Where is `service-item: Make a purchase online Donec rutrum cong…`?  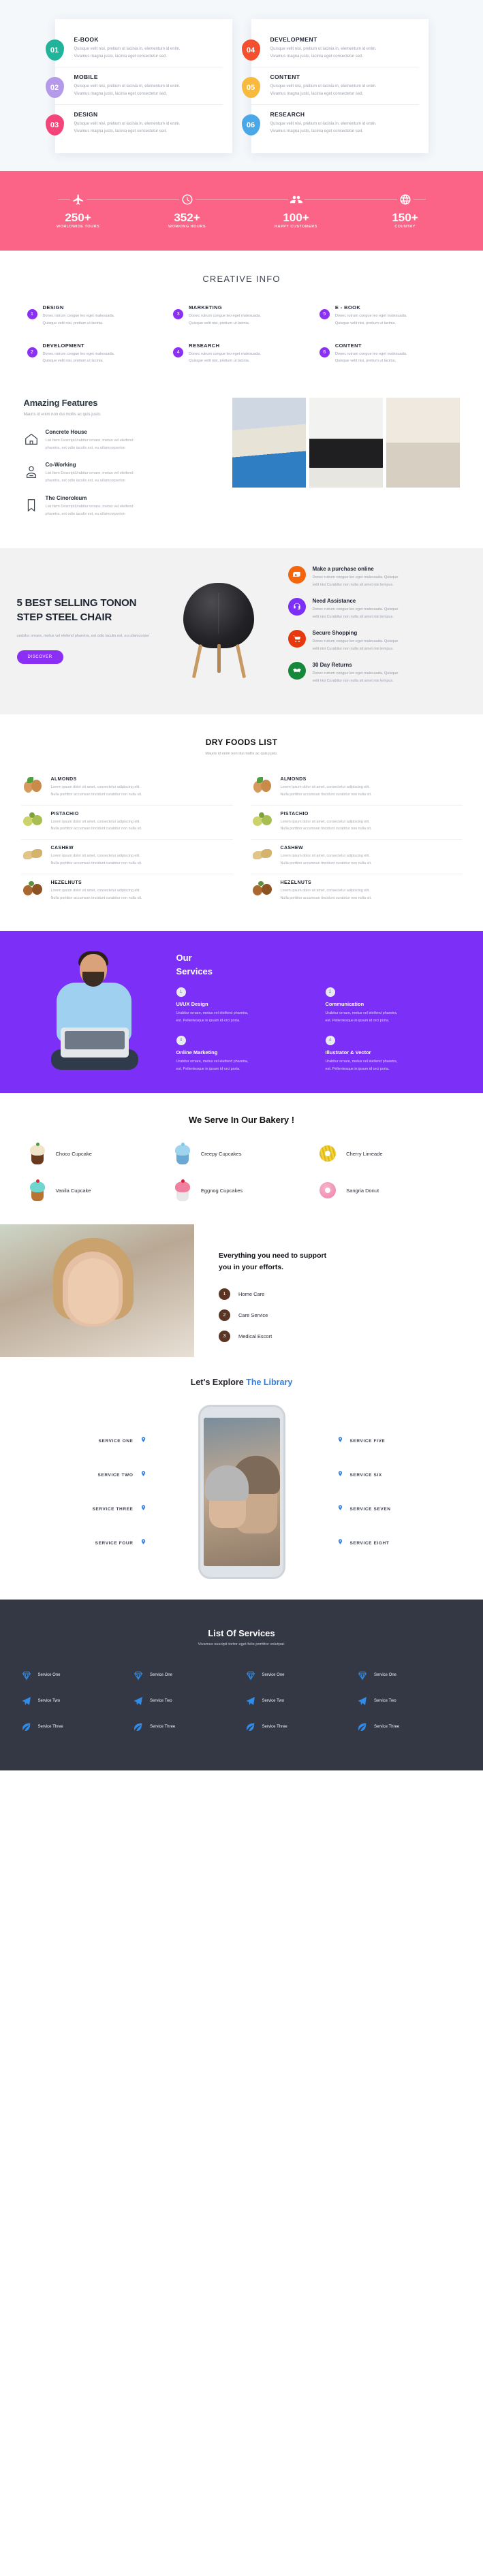 service-item: Make a purchase online Donec rutrum cong… is located at coordinates (377, 577).